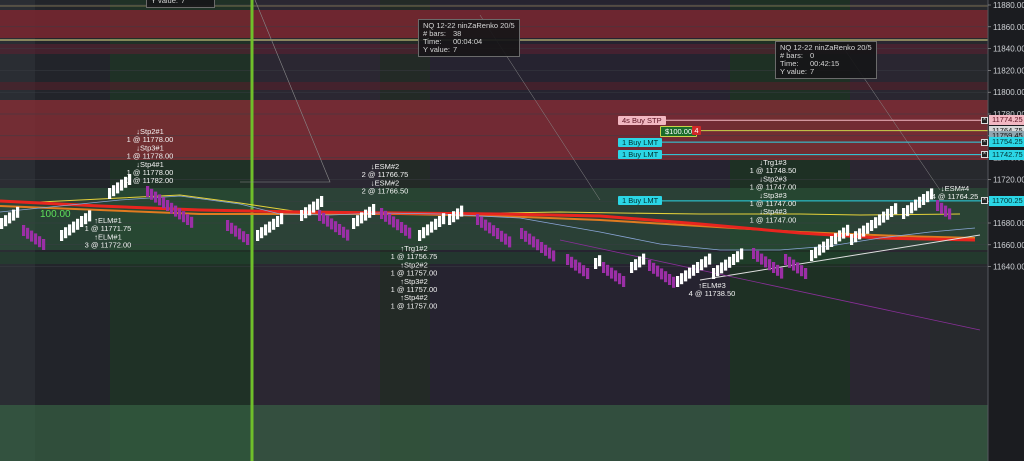 The image size is (1024, 461). Describe the element at coordinates (1008, 27) in the screenshot. I see `price-tick-label: 11860.00` at that location.